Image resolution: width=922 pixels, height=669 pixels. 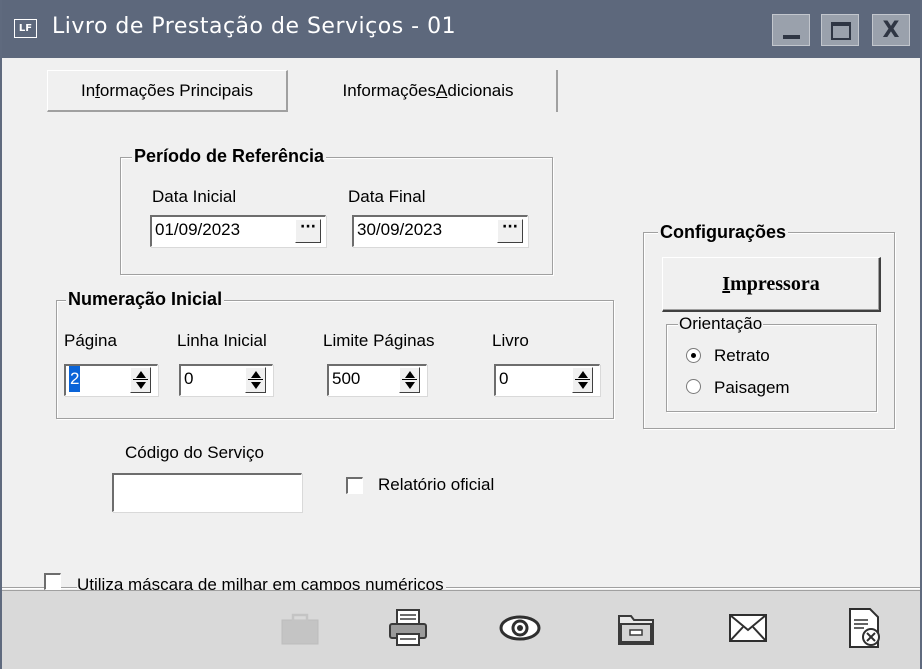 I want to click on linha-inicial-value: 0, so click(x=189, y=378).